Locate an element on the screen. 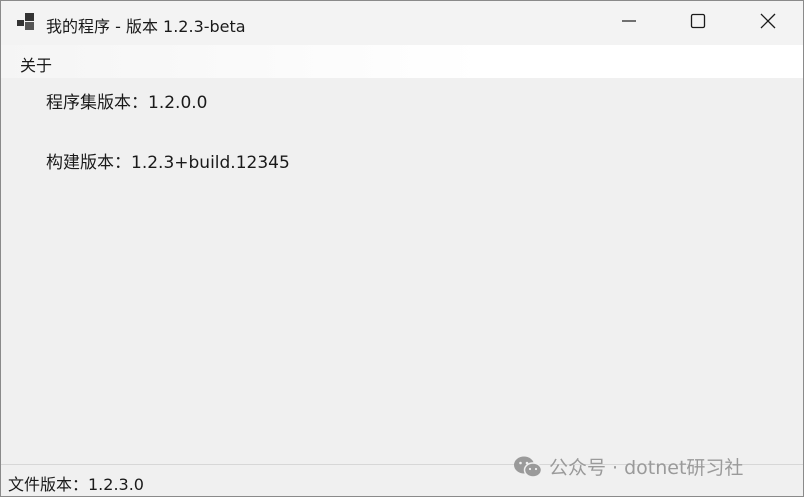  menu-bar: 关于 is located at coordinates (402, 61).